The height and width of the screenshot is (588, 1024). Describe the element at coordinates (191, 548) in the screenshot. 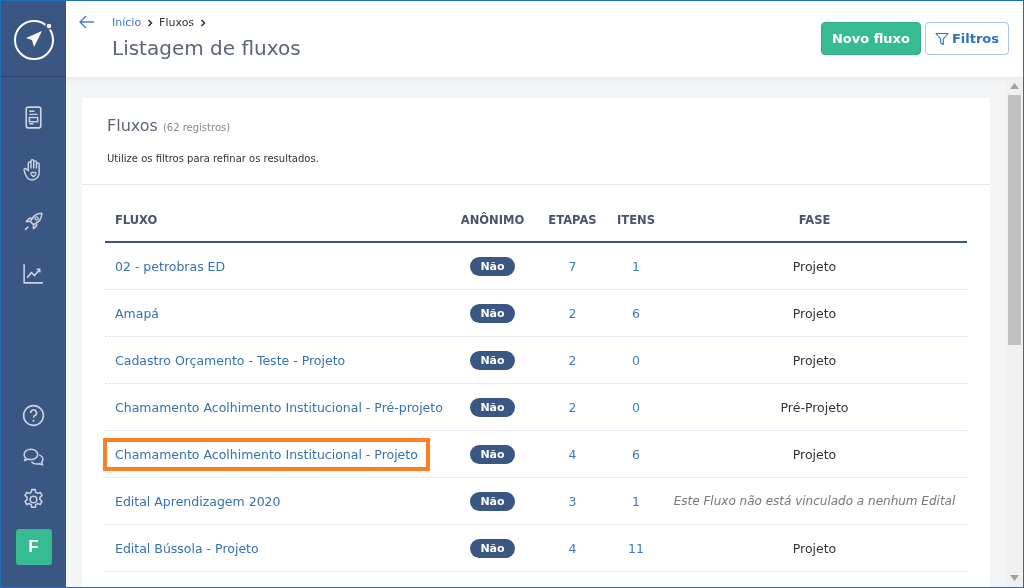

I see `flow-link: Edital Bússola - Projeto` at that location.